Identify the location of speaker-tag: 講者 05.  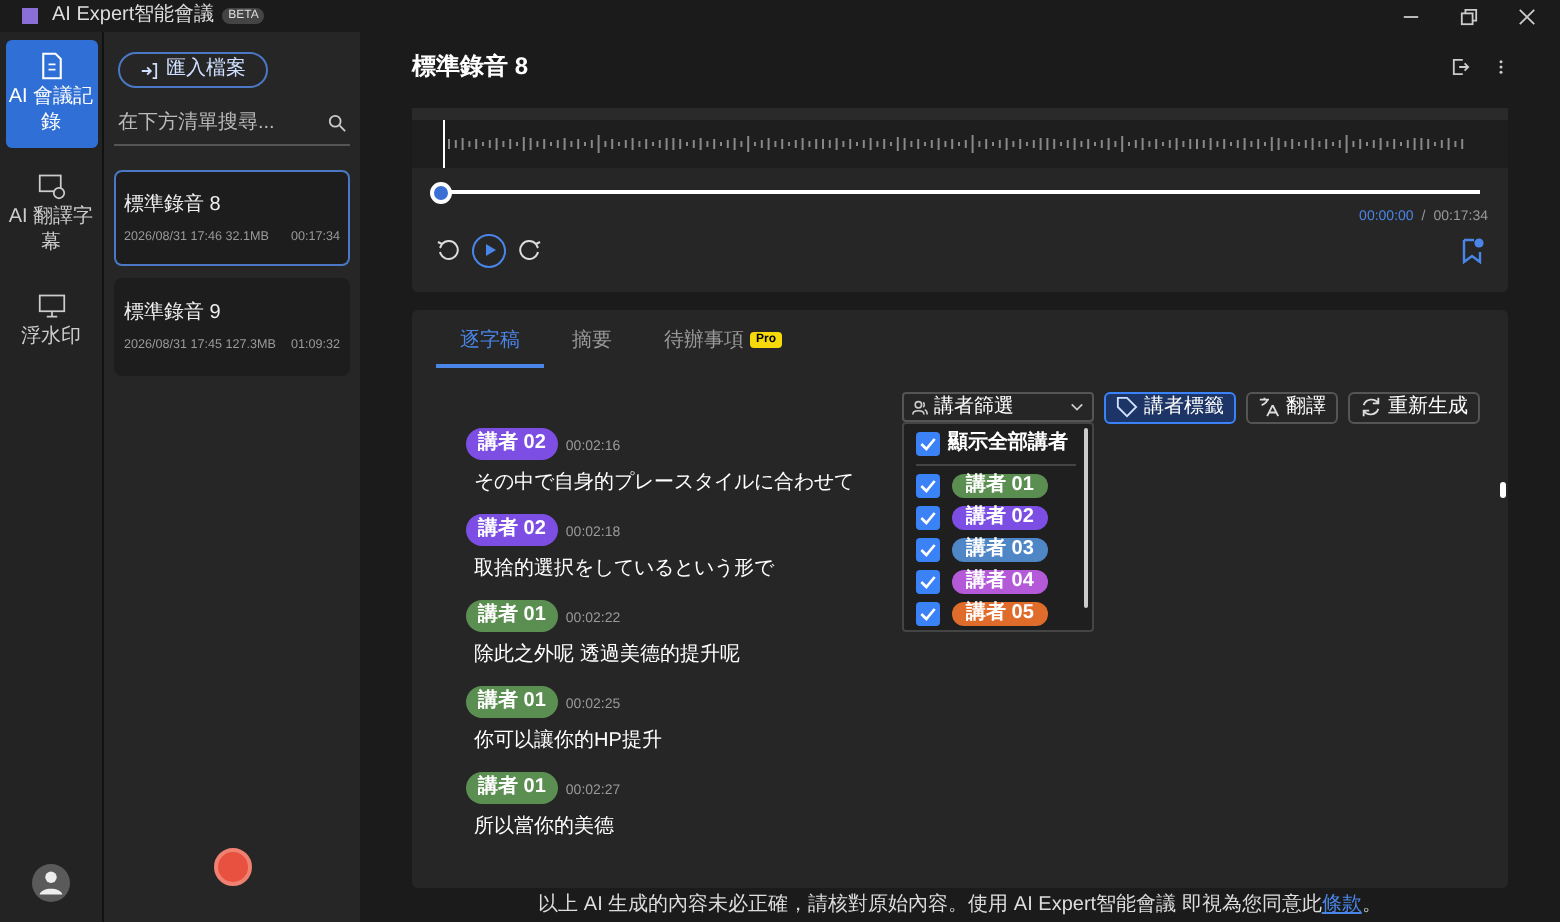
(1000, 614).